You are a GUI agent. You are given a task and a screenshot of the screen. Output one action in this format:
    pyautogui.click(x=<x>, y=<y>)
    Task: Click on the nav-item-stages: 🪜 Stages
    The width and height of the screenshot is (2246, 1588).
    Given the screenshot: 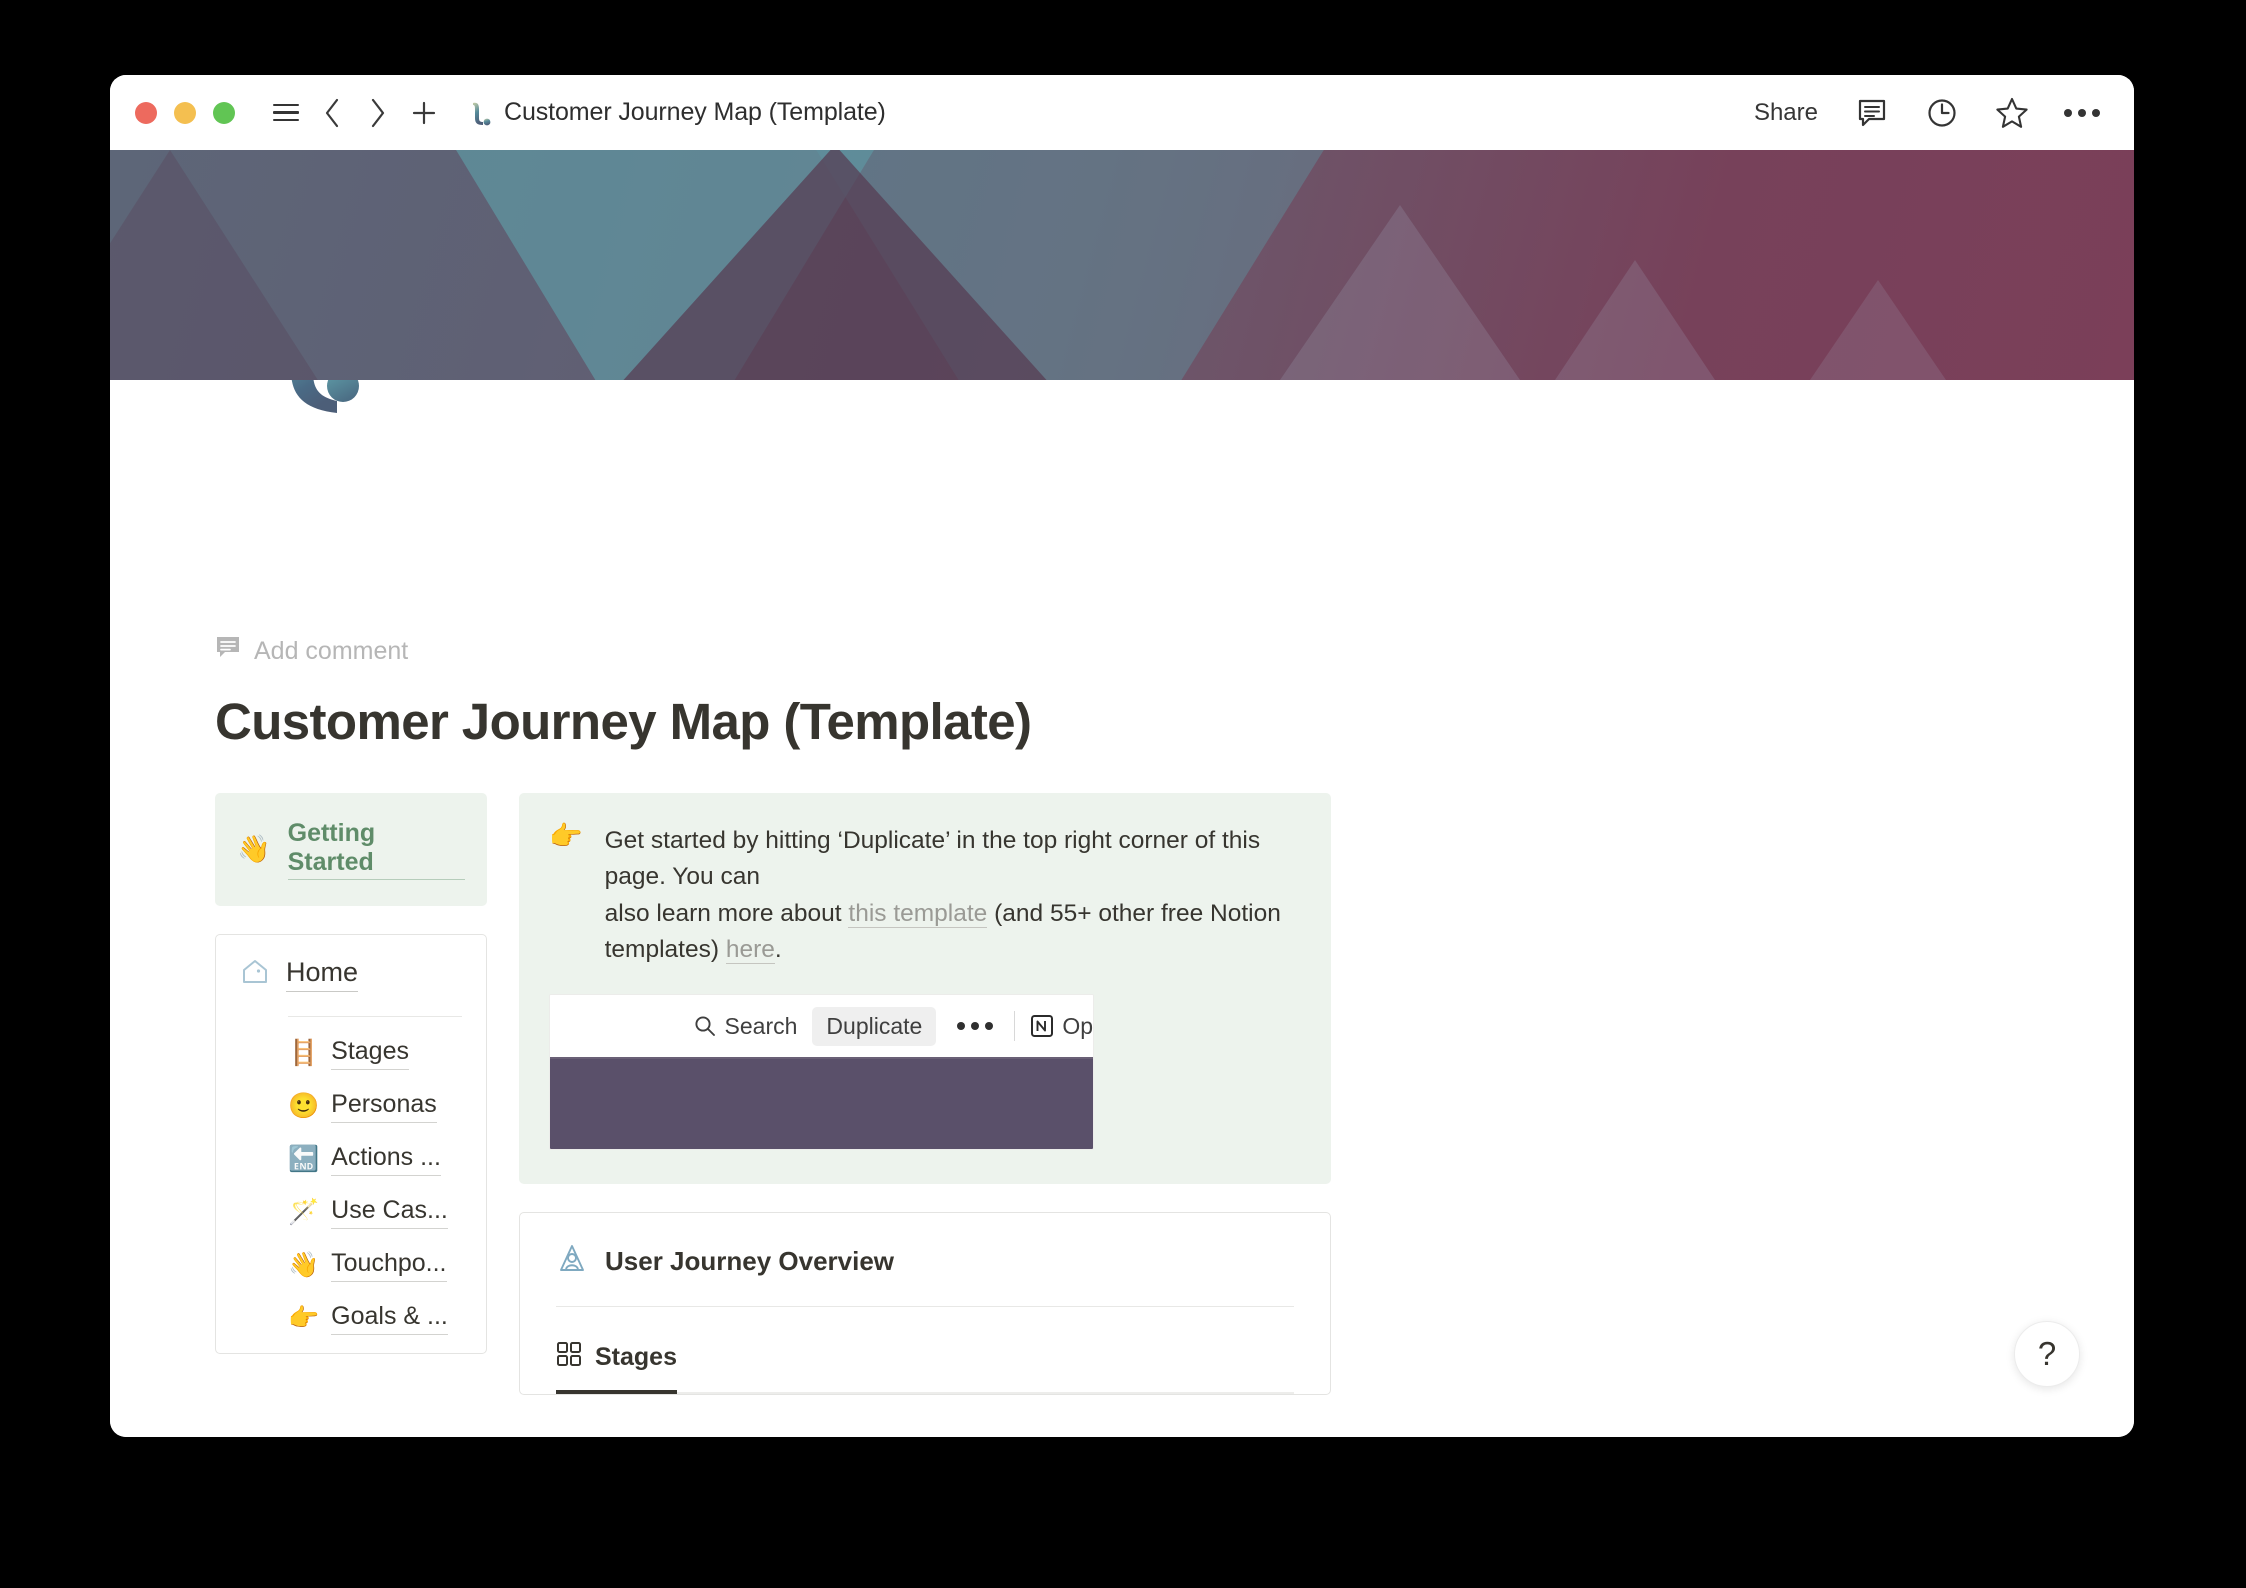 What is the action you would take?
    pyautogui.click(x=351, y=1053)
    